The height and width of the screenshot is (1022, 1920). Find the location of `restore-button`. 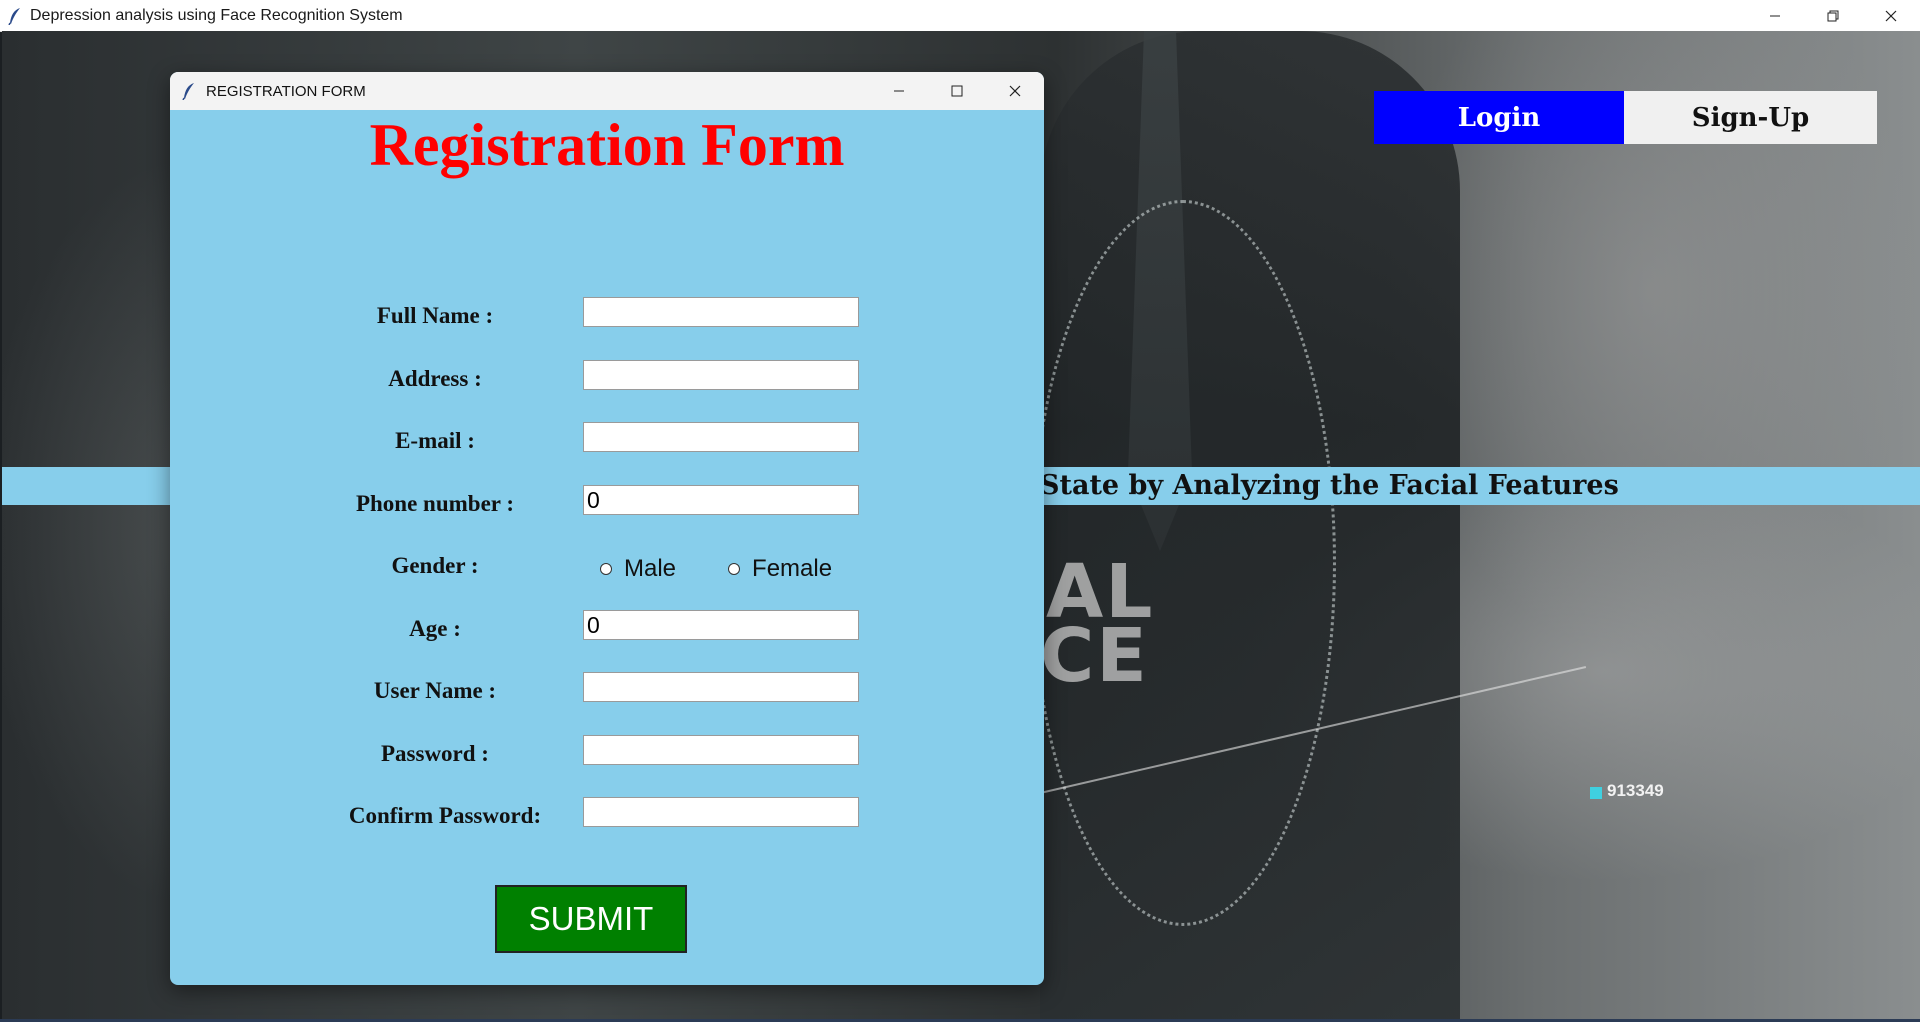

restore-button is located at coordinates (1833, 15).